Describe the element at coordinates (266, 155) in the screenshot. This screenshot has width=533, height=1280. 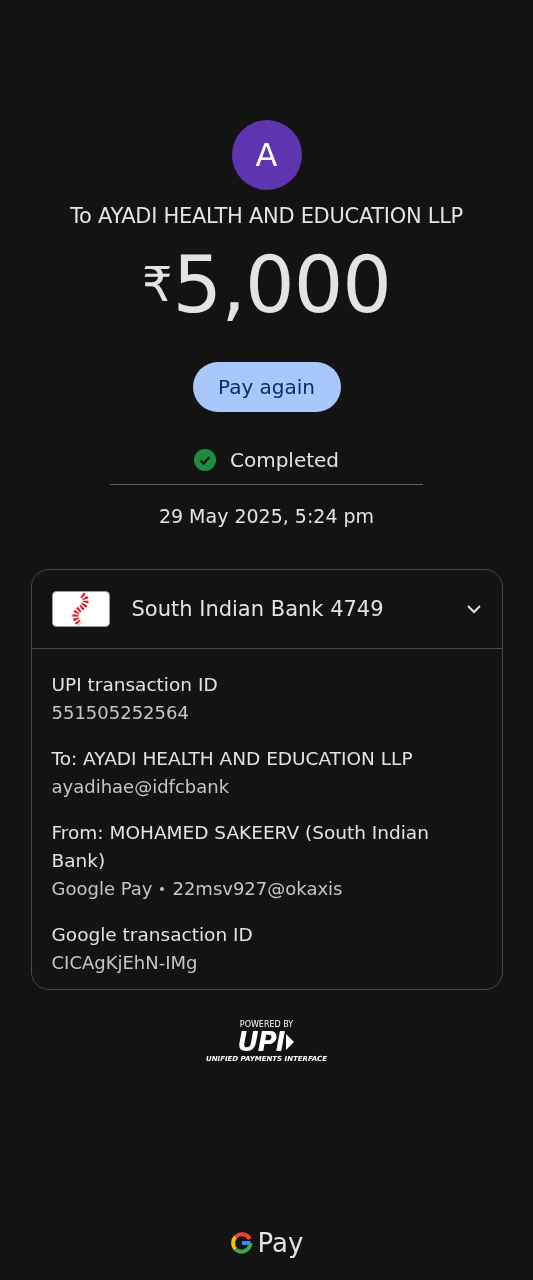
I see `avatar: A` at that location.